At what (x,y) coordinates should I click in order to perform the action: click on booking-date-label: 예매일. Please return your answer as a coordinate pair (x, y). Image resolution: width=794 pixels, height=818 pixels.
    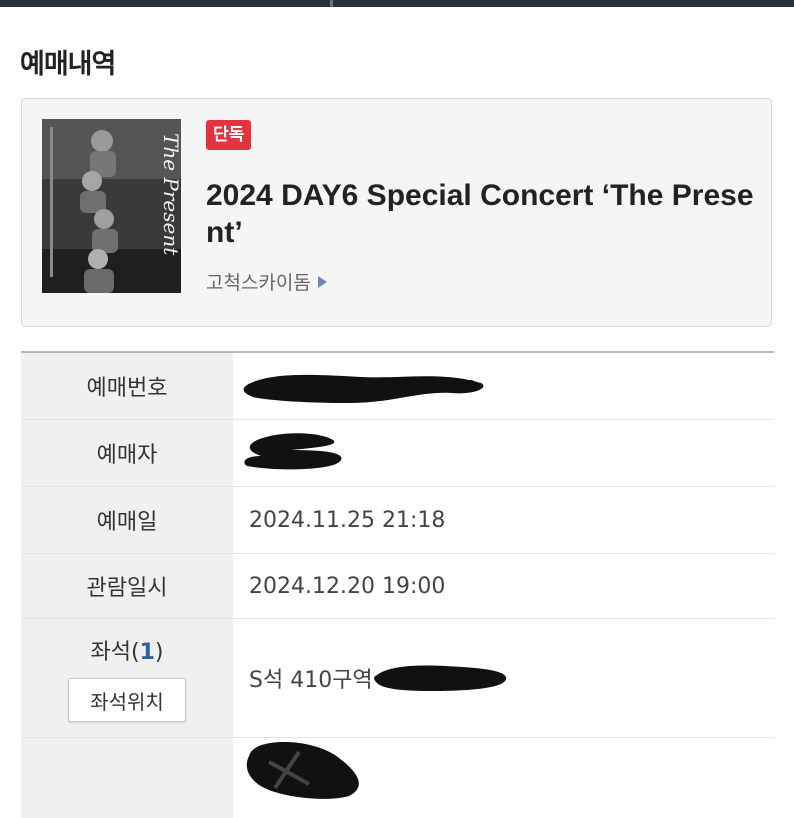
    Looking at the image, I should click on (127, 520).